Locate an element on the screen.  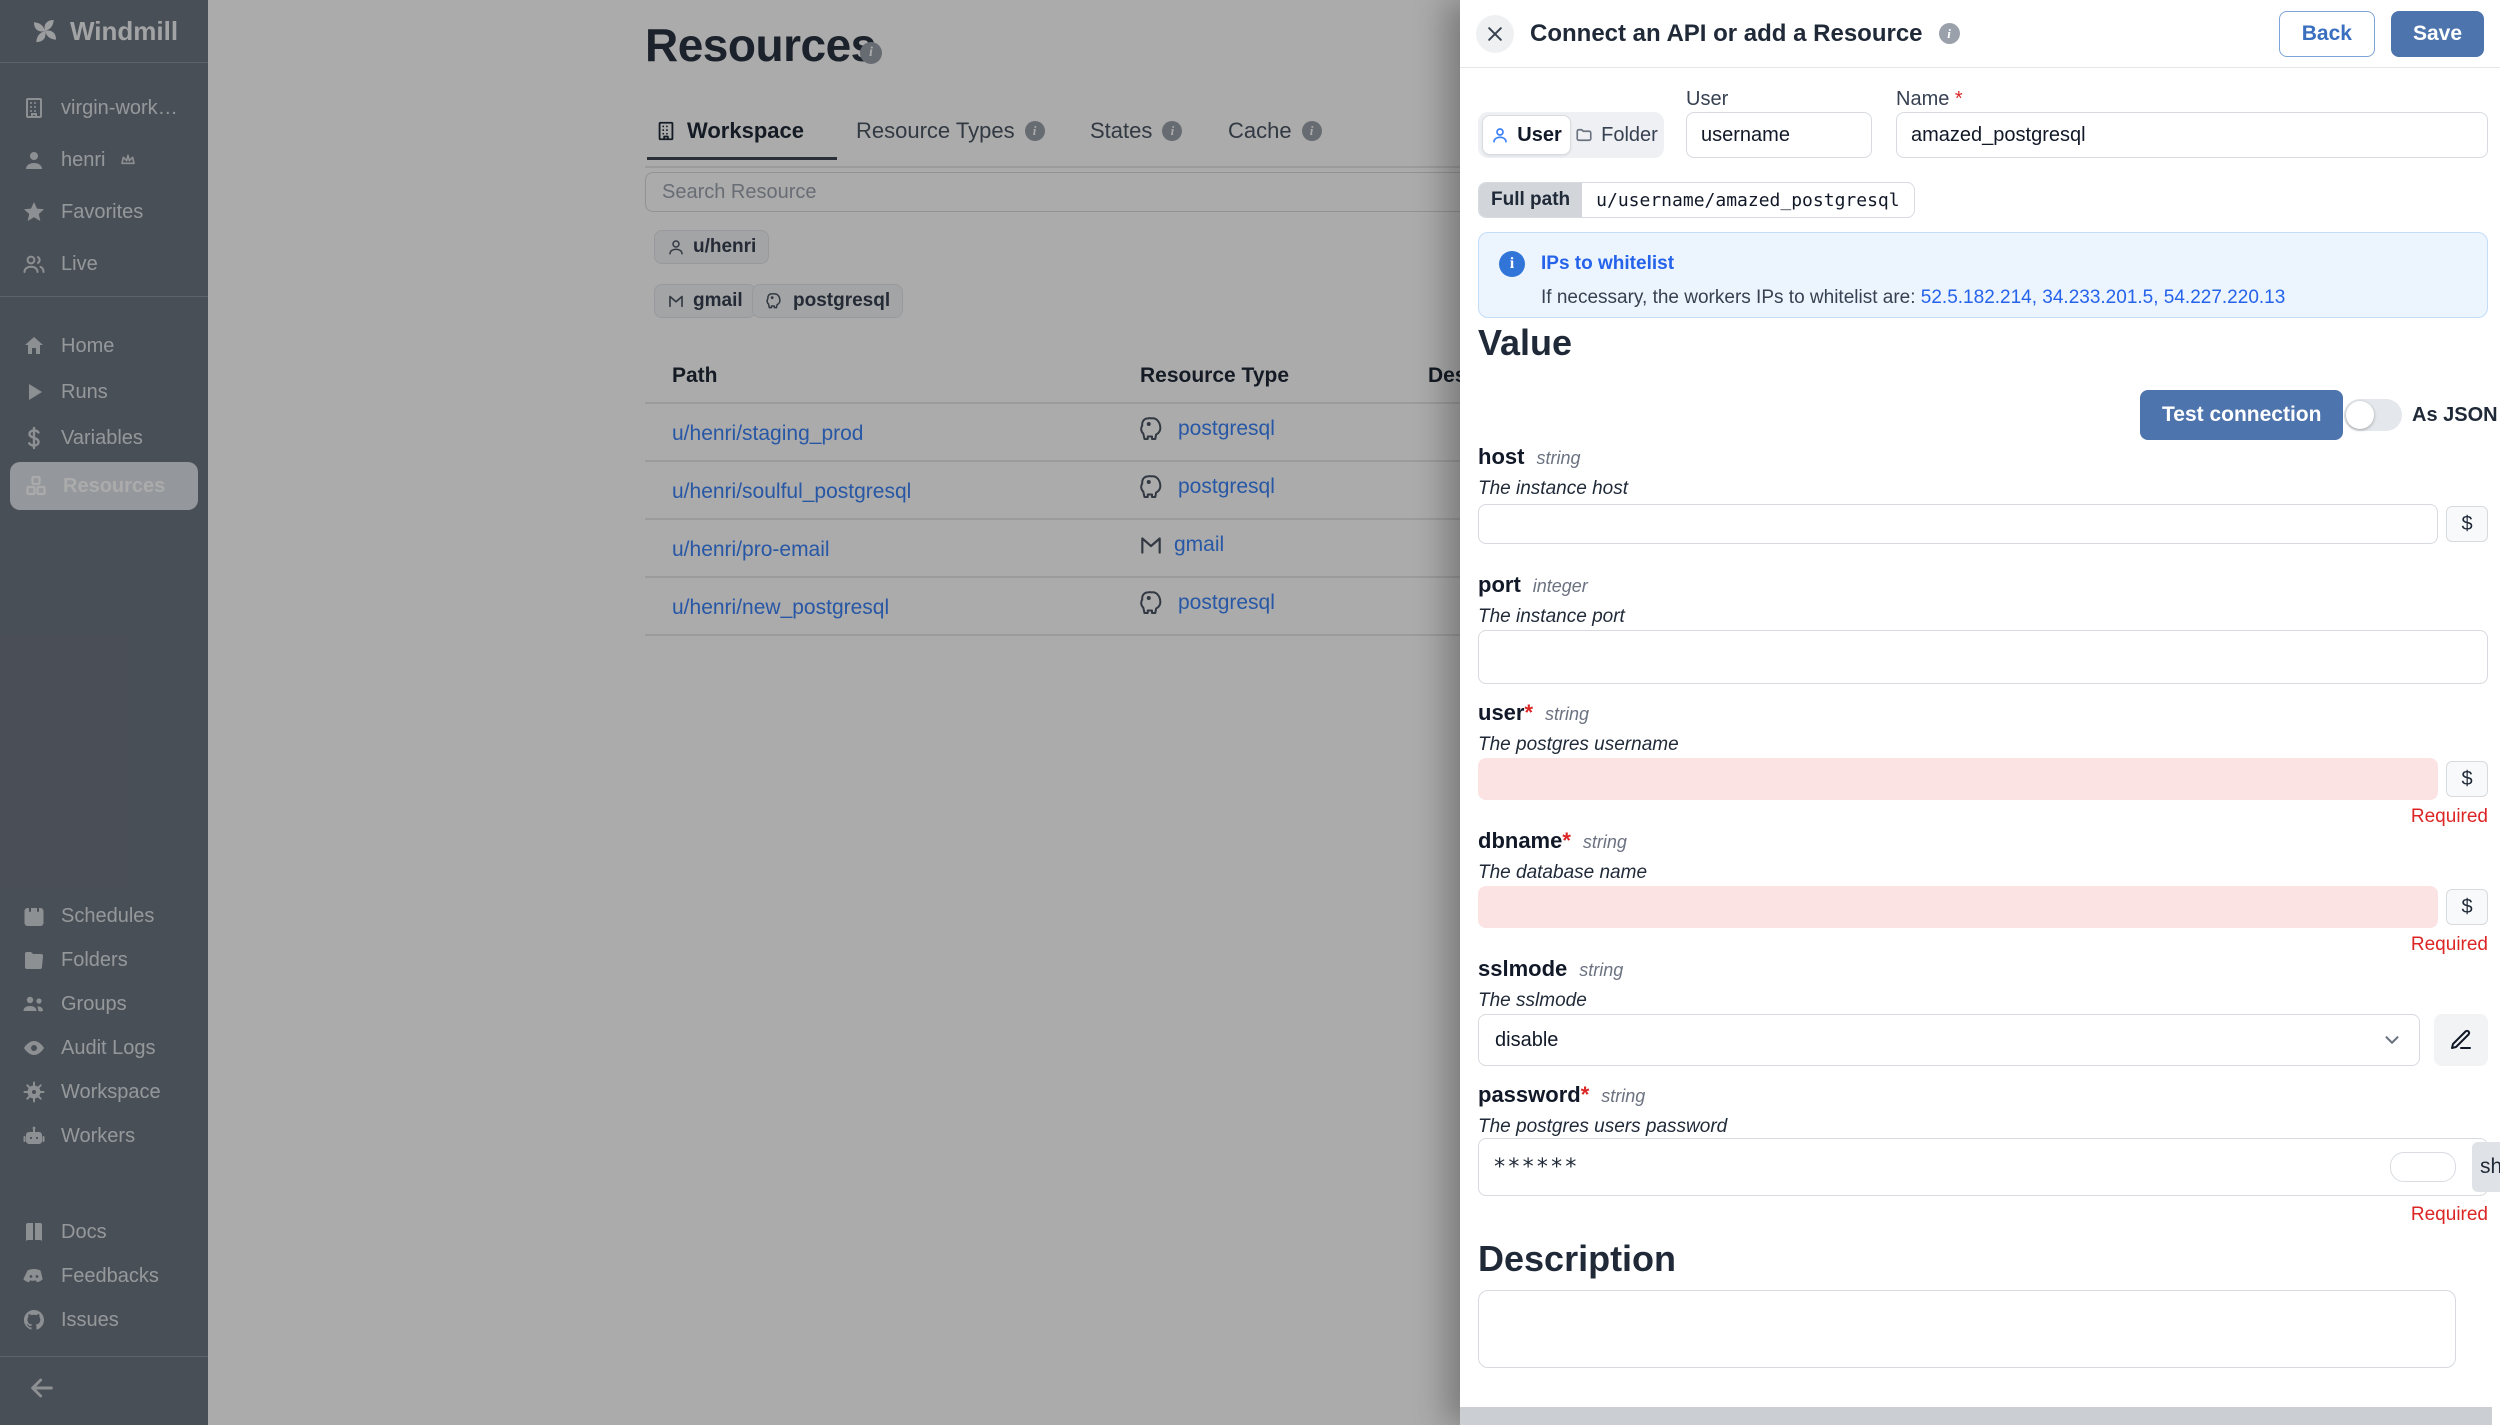
user-variable-picker-button: $ is located at coordinates (2467, 779).